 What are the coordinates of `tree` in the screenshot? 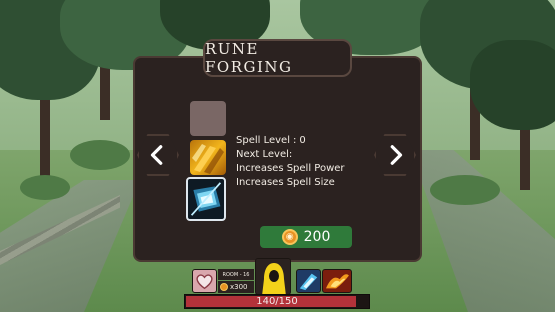 It's located at (512, 85).